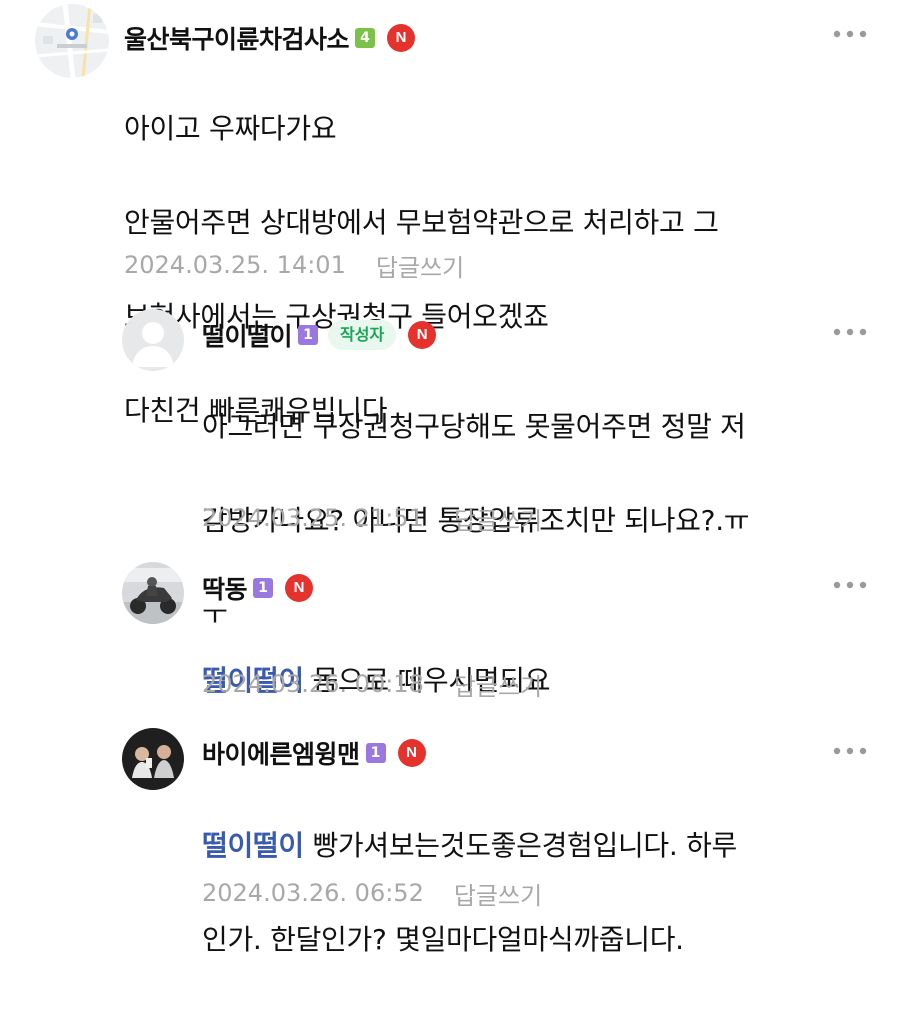 The image size is (900, 1010). I want to click on default-profile-icon, so click(153, 340).